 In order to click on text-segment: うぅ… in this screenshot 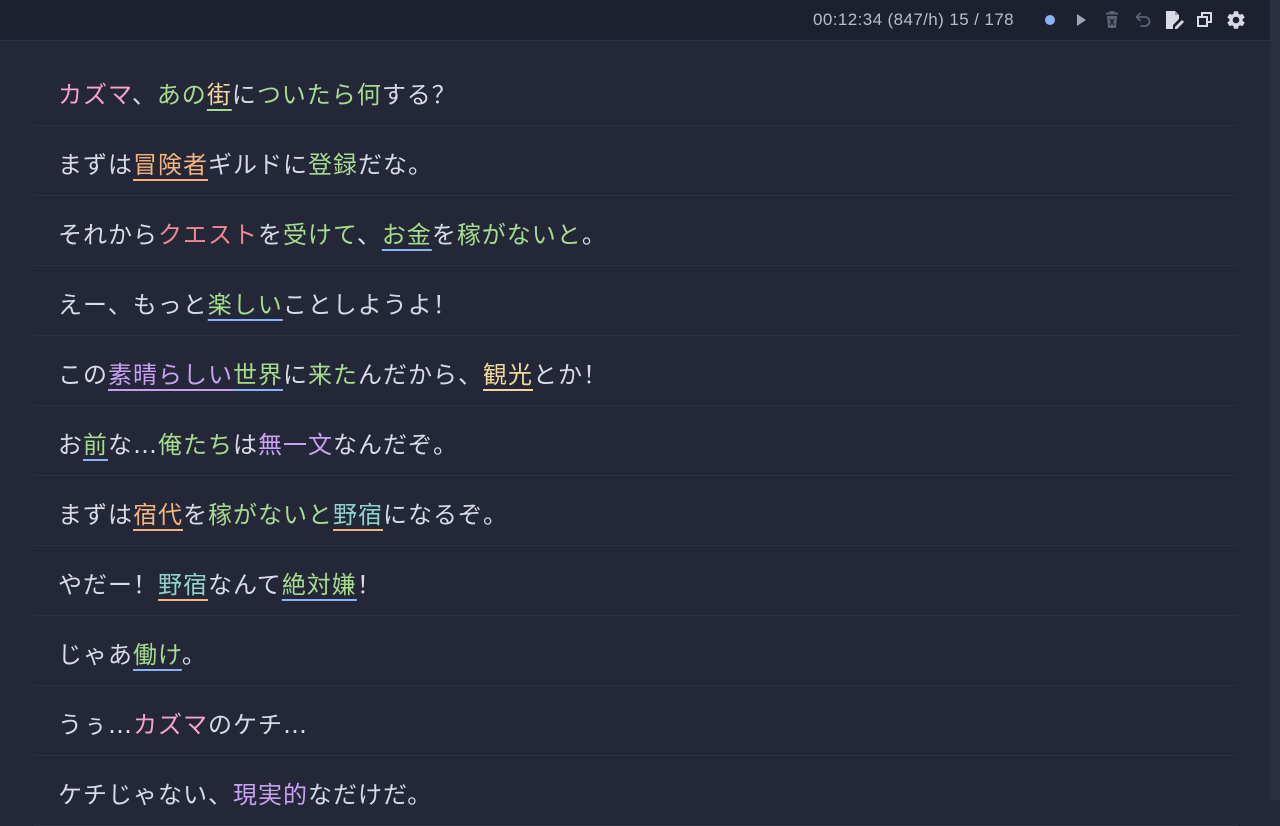, I will do `click(95, 725)`.